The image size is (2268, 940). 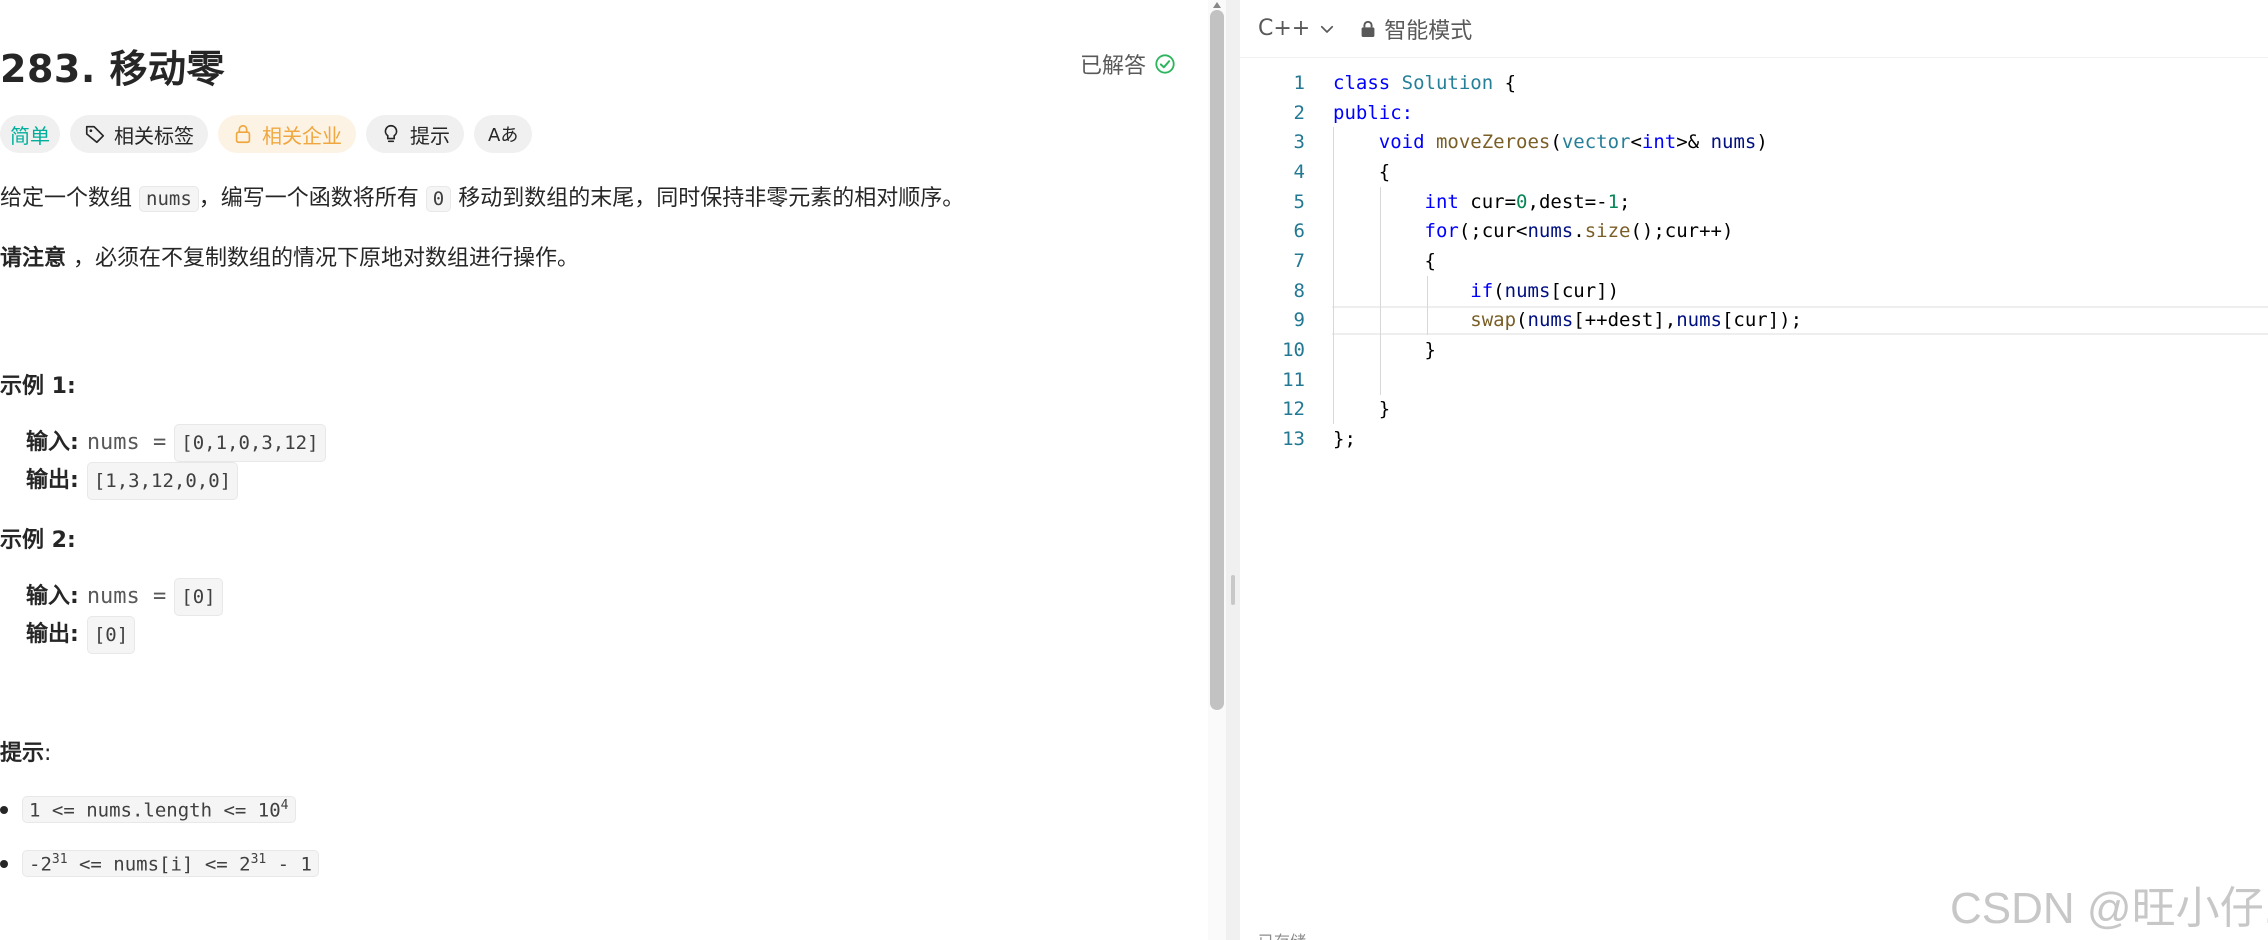 What do you see at coordinates (711, 198) in the screenshot?
I see `desc-text: 移动到数组的末尾，同时保持非零元素的相对顺序。` at bounding box center [711, 198].